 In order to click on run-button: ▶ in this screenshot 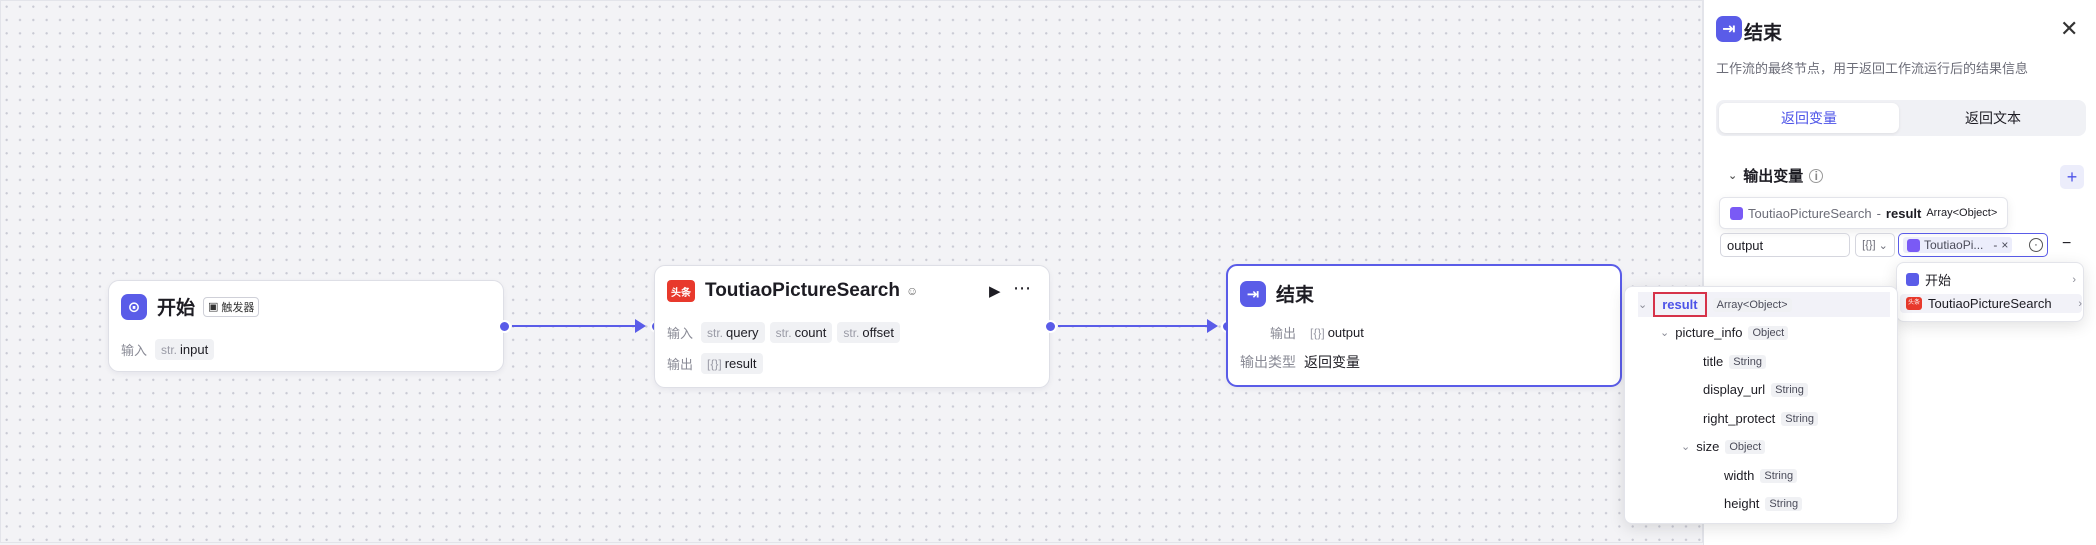, I will do `click(995, 291)`.